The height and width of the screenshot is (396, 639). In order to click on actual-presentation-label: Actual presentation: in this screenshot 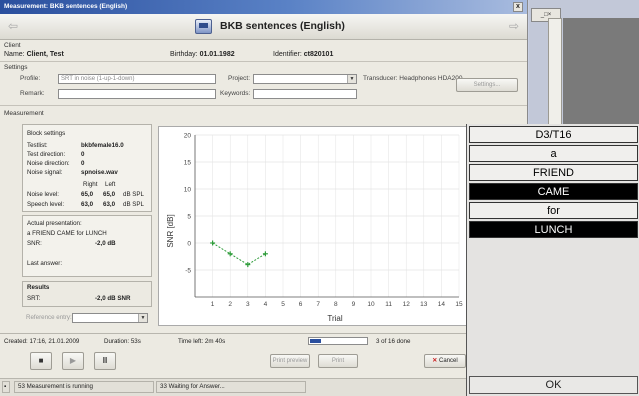, I will do `click(54, 223)`.